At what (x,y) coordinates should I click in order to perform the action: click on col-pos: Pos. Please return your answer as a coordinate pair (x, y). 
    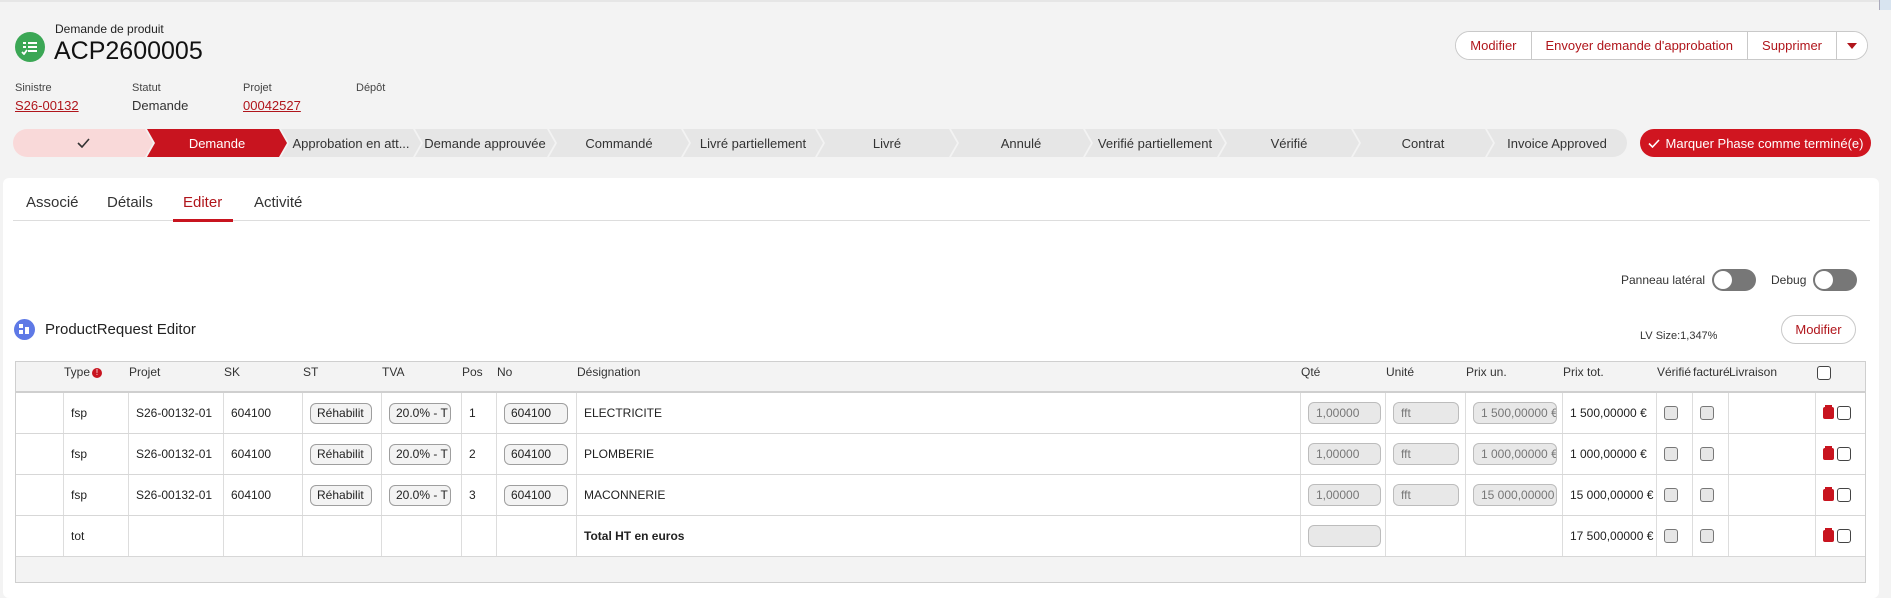
    Looking at the image, I should click on (472, 372).